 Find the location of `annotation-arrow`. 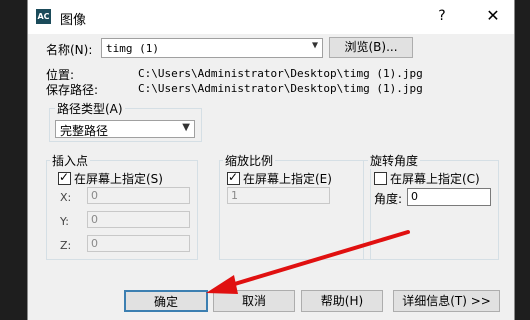

annotation-arrow is located at coordinates (308, 262).